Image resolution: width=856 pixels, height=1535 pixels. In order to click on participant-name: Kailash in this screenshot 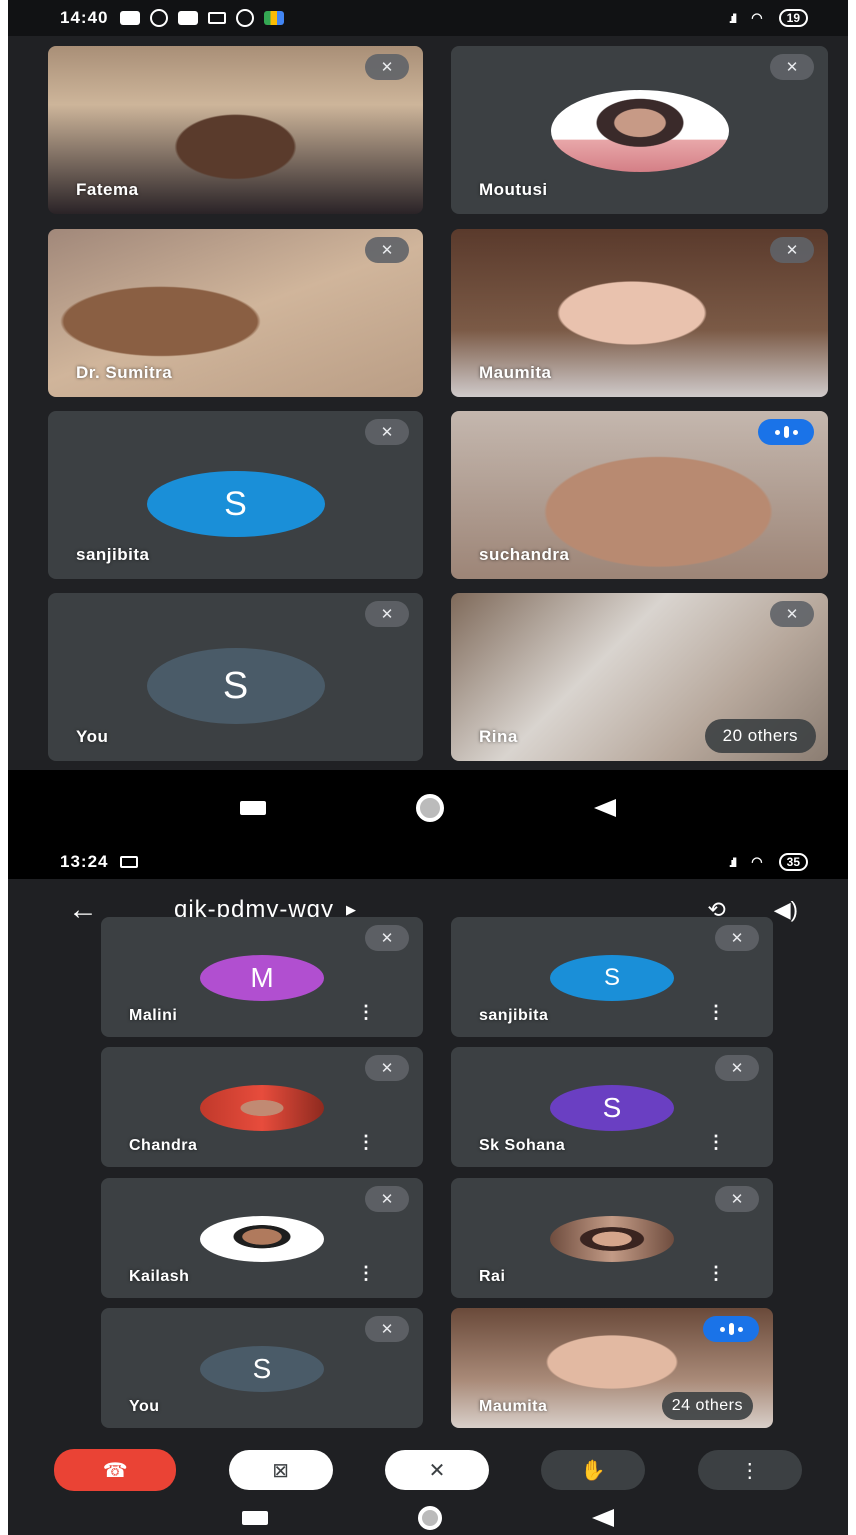, I will do `click(159, 1276)`.